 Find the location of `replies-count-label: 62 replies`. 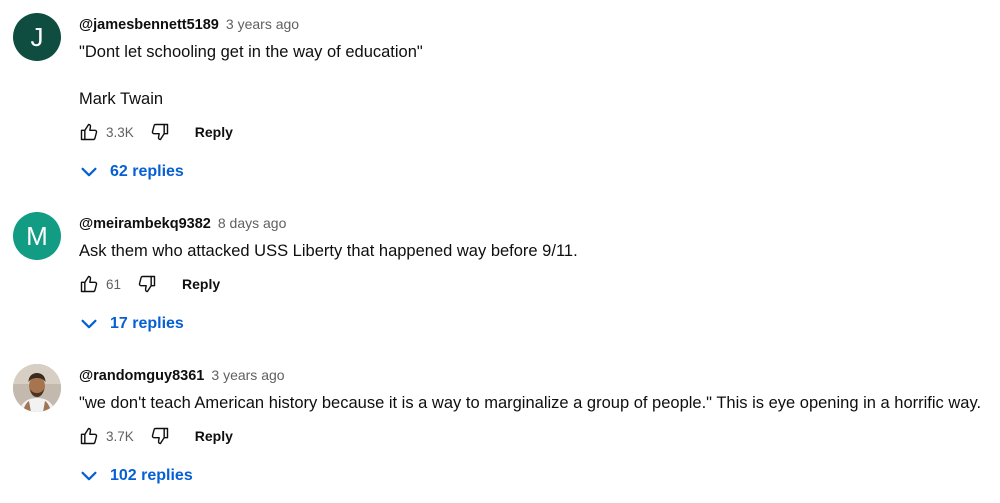

replies-count-label: 62 replies is located at coordinates (147, 171).